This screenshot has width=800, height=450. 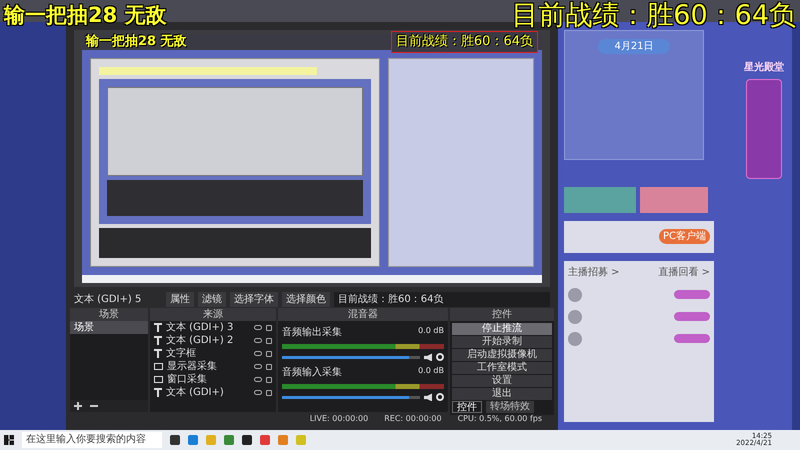 I want to click on taskbar-search-field: 在这里输入你要搜索的内容, so click(x=92, y=440).